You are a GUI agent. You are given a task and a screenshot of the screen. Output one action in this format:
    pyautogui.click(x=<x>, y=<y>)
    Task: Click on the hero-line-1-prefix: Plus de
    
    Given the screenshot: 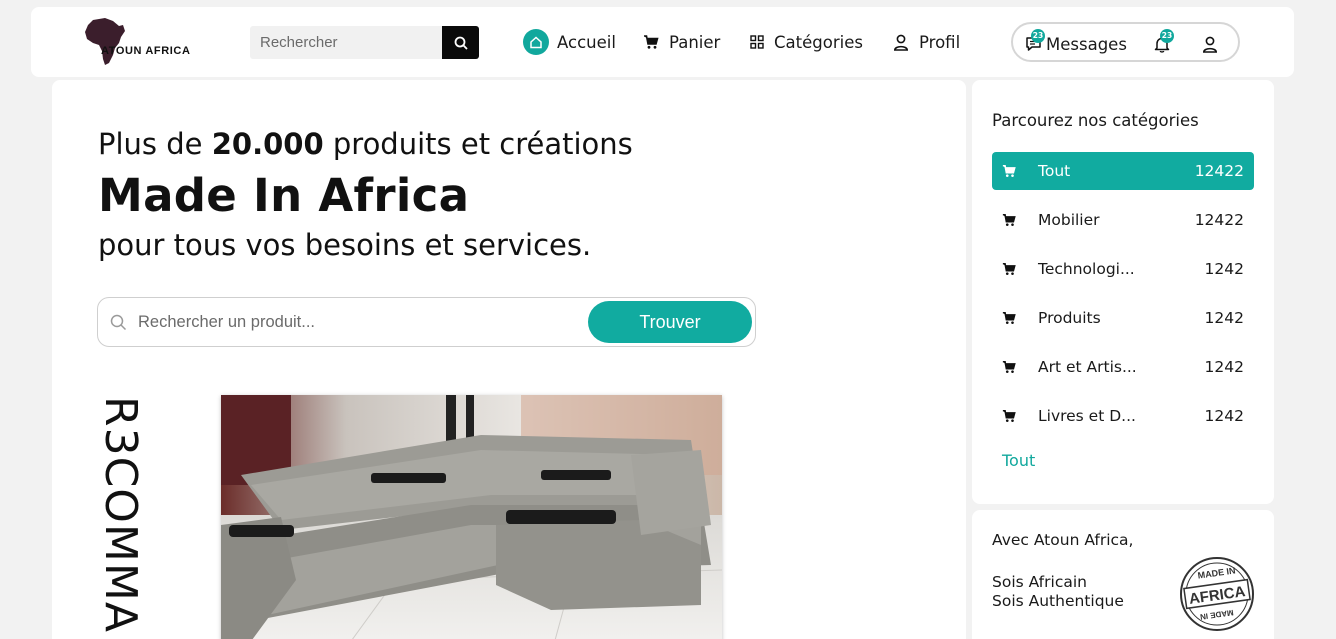 What is the action you would take?
    pyautogui.click(x=155, y=144)
    